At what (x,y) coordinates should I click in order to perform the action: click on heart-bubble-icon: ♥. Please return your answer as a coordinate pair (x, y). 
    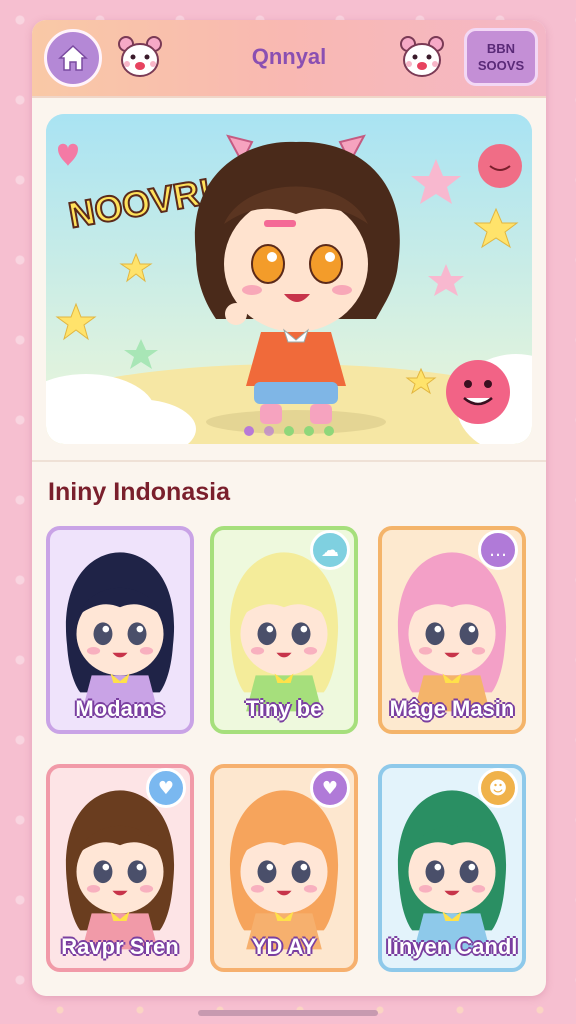
    Looking at the image, I should click on (330, 788).